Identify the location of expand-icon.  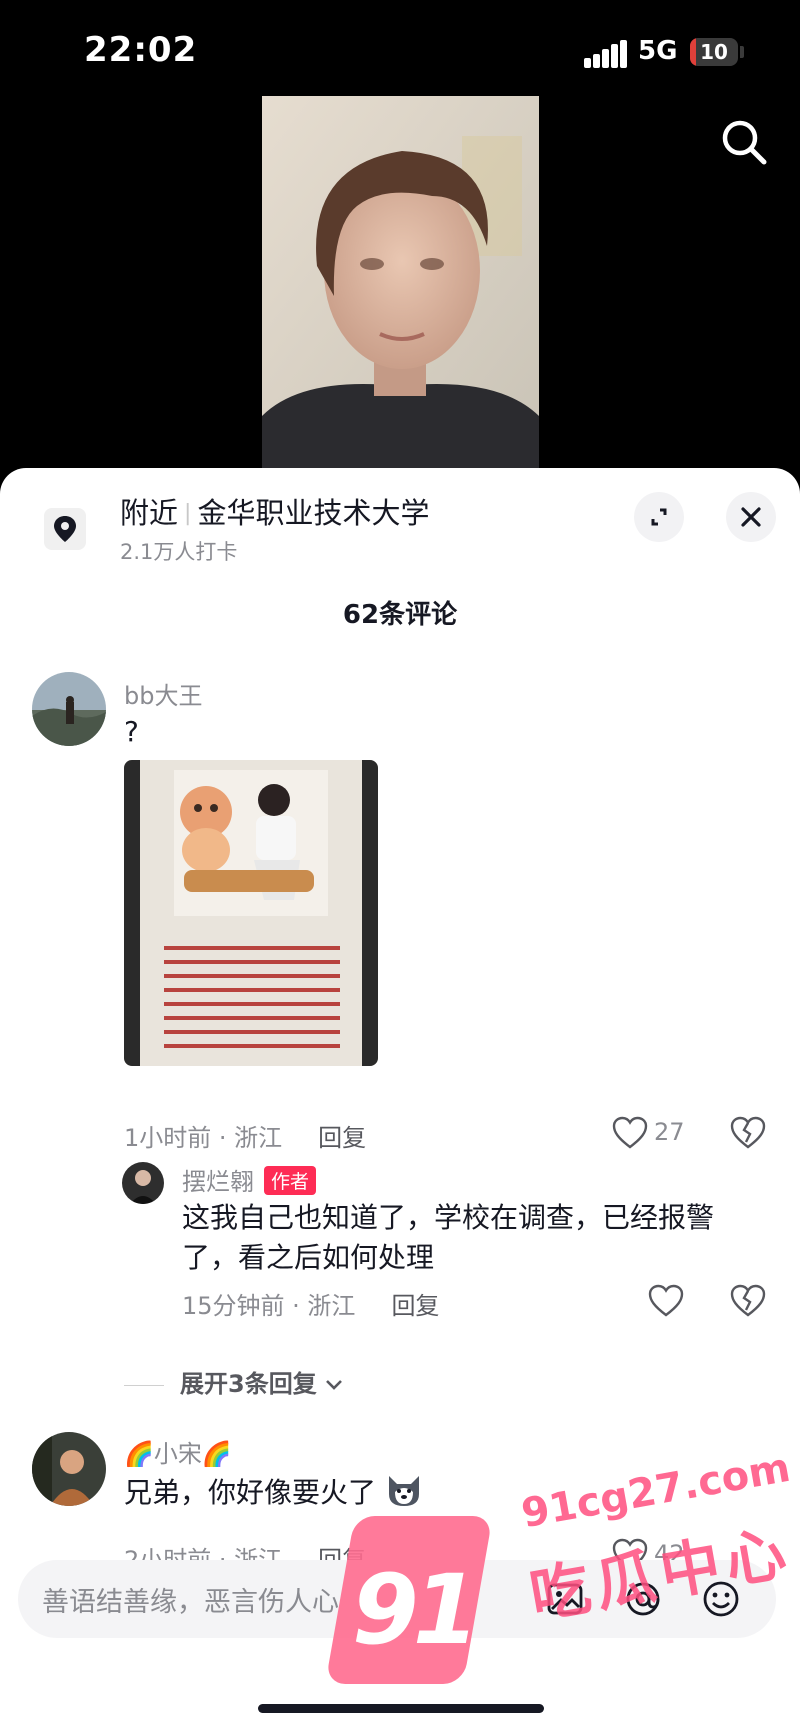
(659, 517).